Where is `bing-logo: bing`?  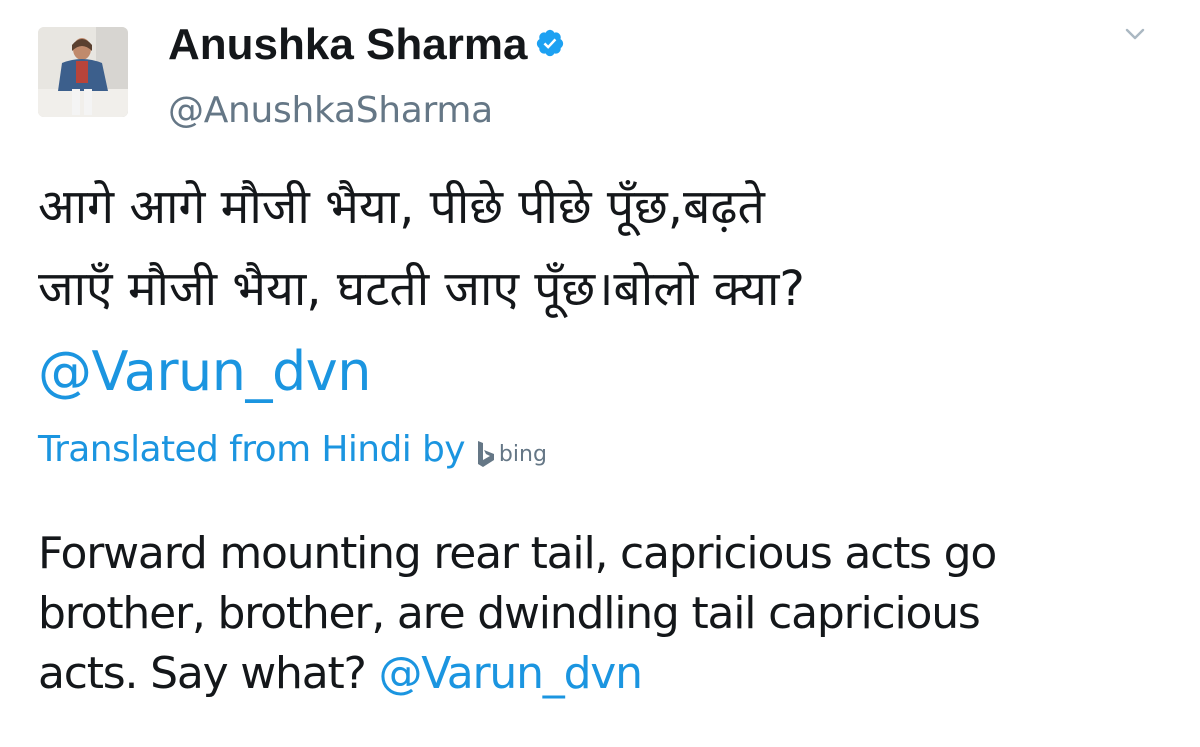 bing-logo: bing is located at coordinates (511, 454).